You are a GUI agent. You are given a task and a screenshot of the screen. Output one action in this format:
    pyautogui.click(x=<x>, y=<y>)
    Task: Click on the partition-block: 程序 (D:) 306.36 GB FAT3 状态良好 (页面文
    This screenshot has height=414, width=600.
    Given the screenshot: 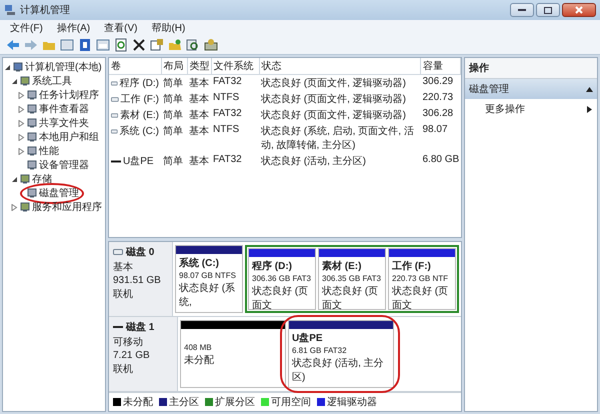 What is the action you would take?
    pyautogui.click(x=282, y=279)
    